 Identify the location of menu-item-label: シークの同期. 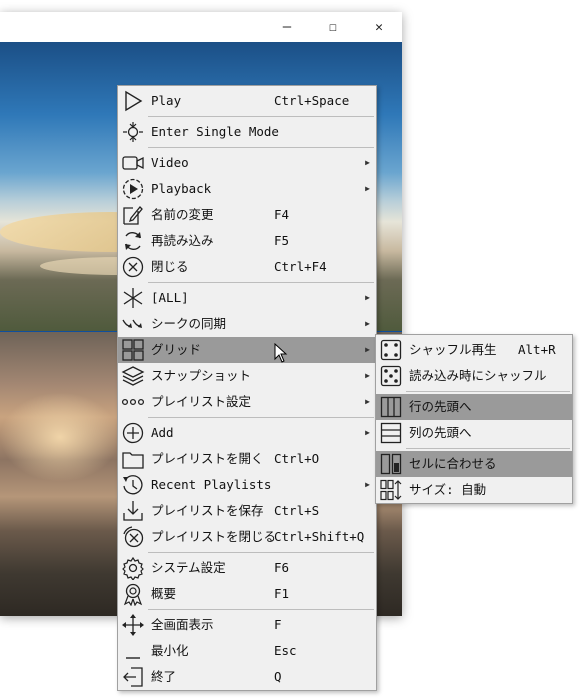
(189, 323).